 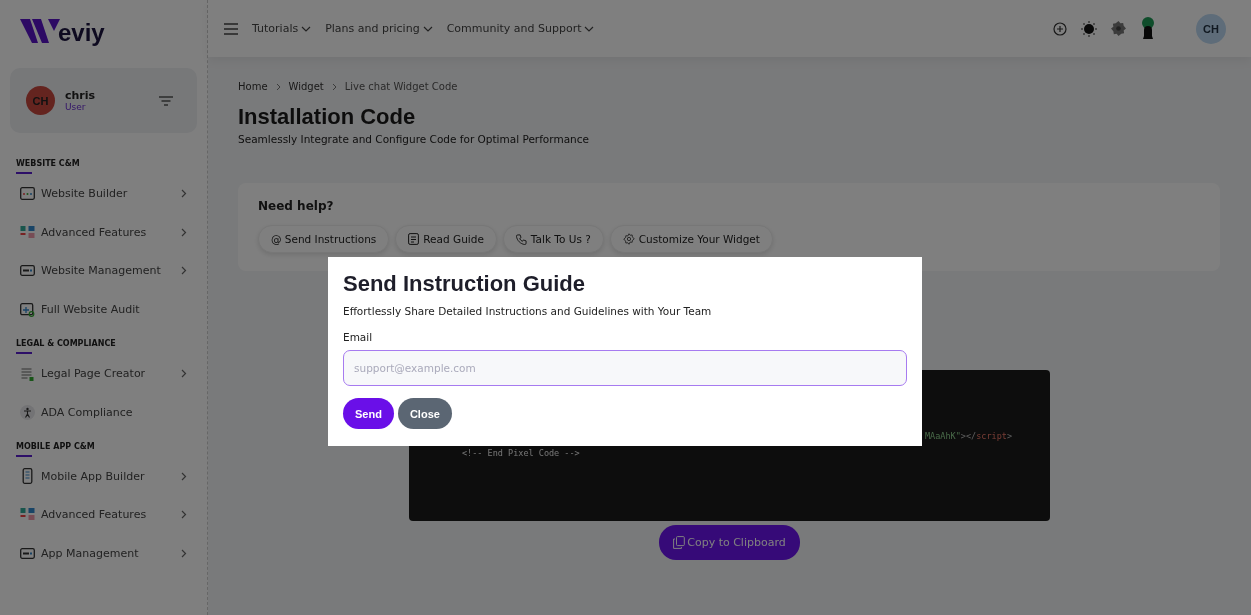 What do you see at coordinates (66, 344) in the screenshot?
I see `section-heading: LEGAL & COMPLIANCE` at bounding box center [66, 344].